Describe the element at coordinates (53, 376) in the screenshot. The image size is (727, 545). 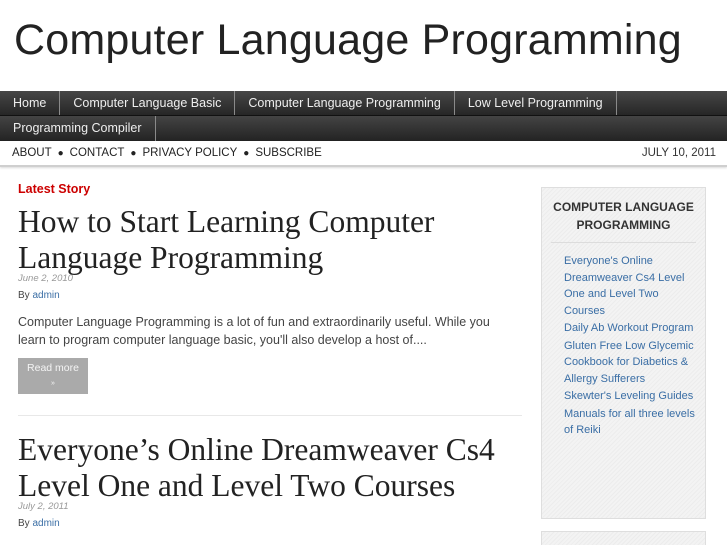
I see `read-more-button: Read more »` at that location.